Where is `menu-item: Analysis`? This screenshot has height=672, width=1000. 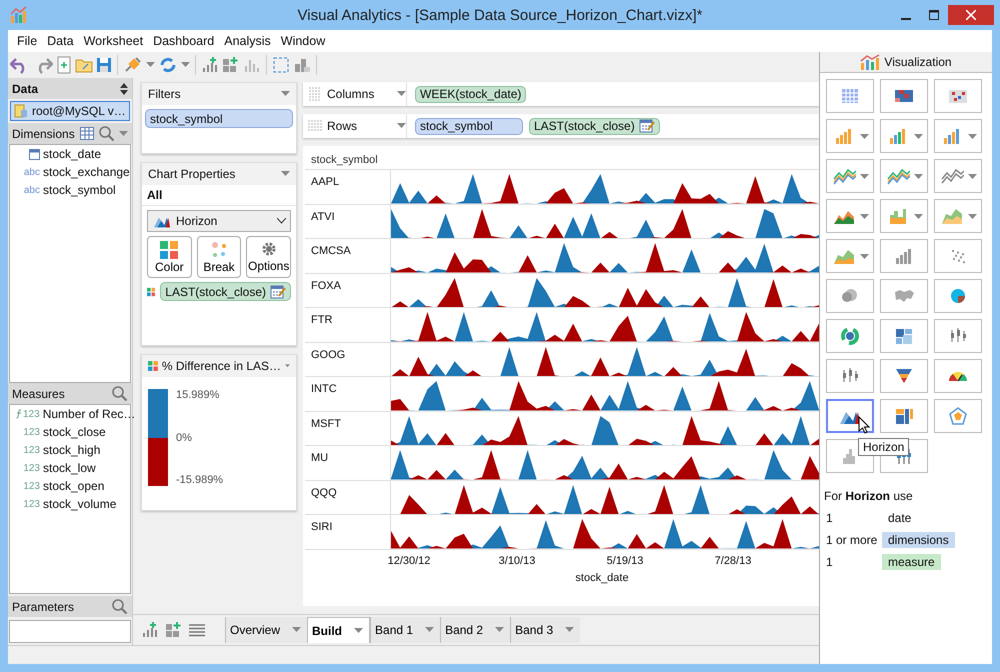
menu-item: Analysis is located at coordinates (247, 41).